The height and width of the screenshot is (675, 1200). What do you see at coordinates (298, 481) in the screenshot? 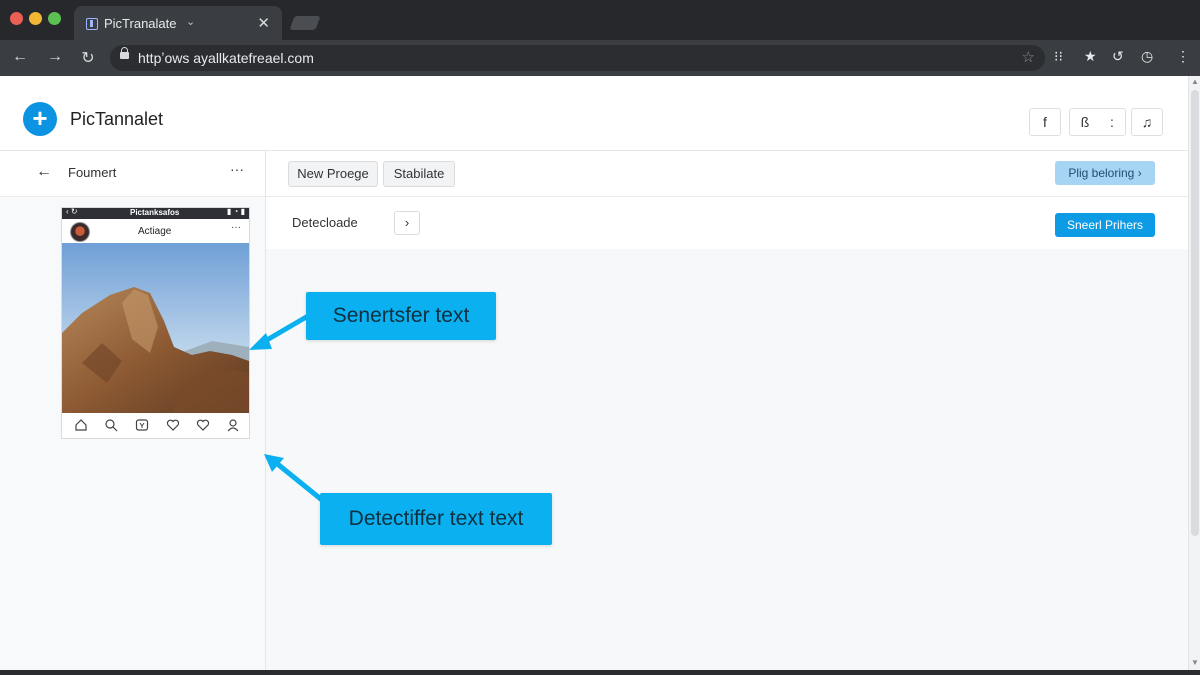
I see `arrow-bottom-line` at bounding box center [298, 481].